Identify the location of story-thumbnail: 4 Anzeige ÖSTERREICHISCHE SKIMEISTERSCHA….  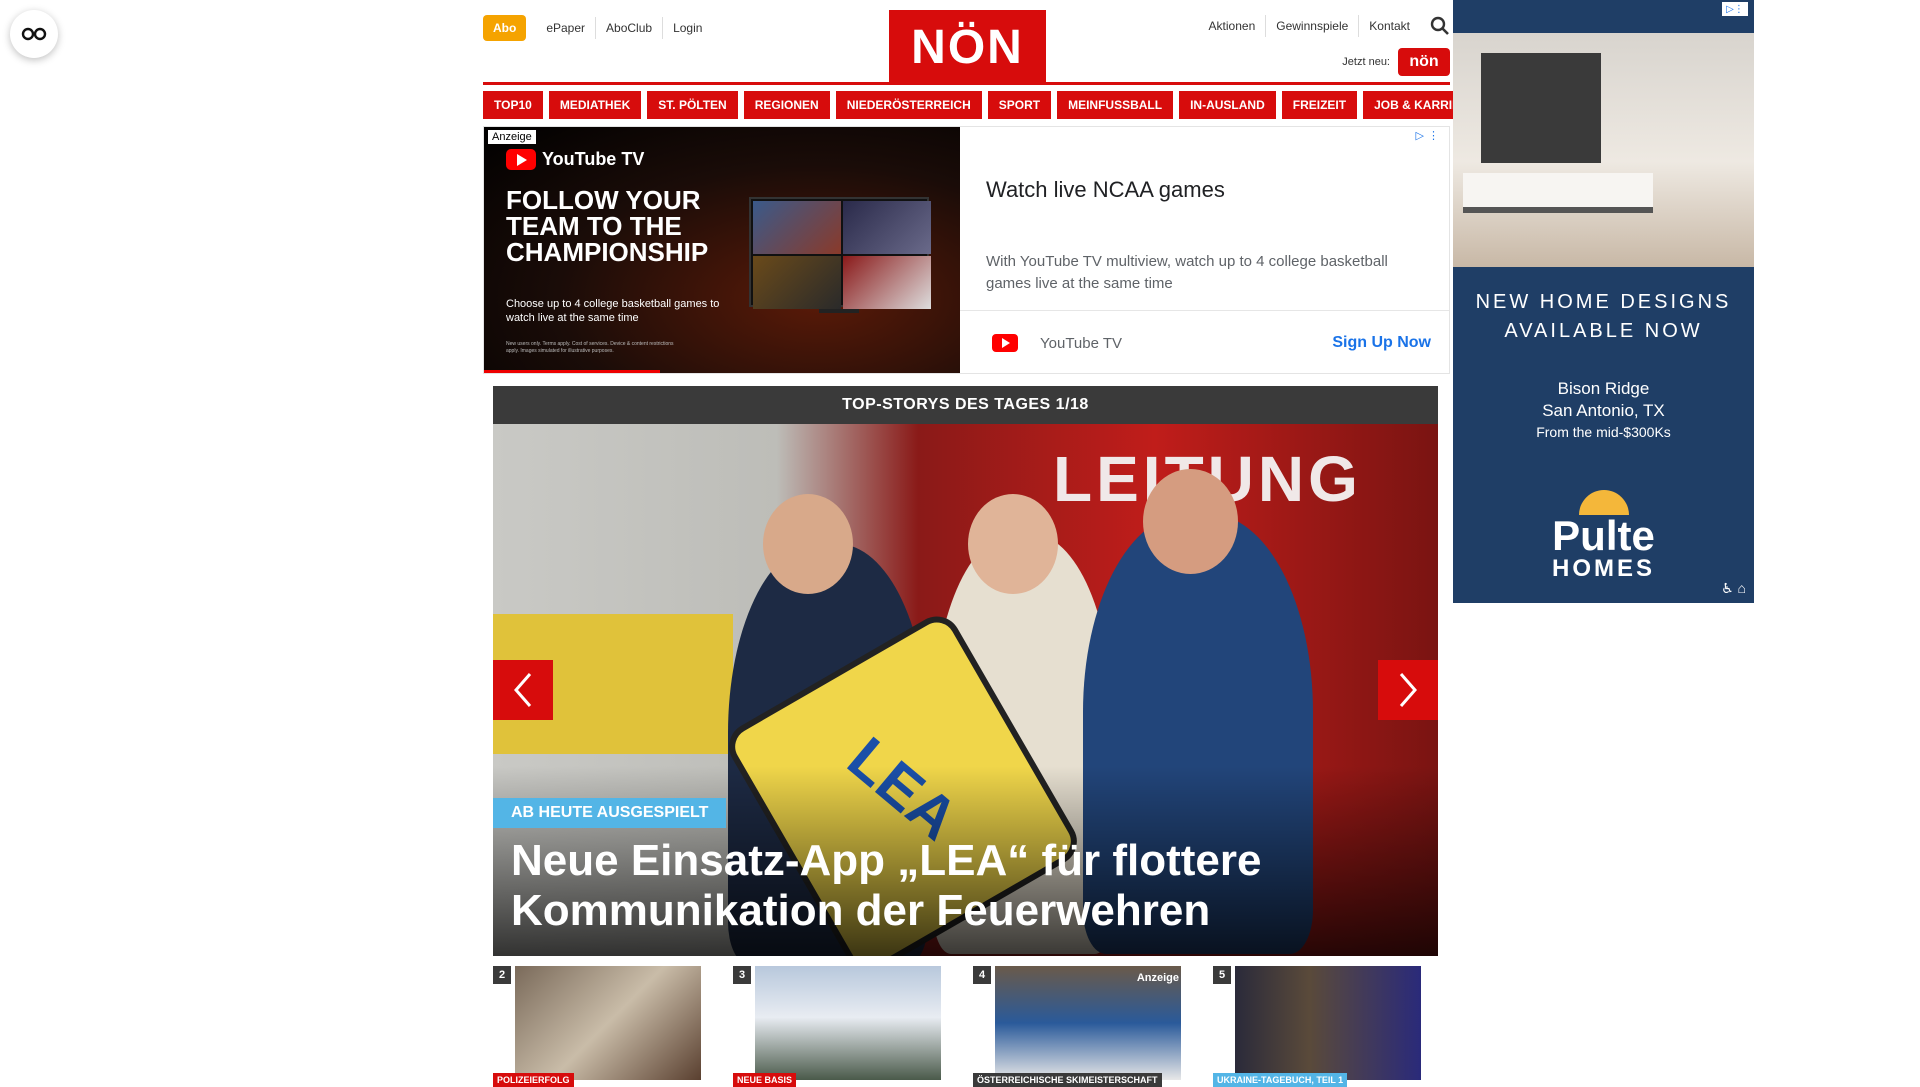
(1081, 1026).